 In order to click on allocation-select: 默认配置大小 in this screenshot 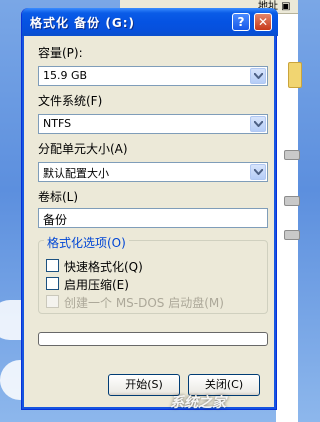, I will do `click(153, 172)`.